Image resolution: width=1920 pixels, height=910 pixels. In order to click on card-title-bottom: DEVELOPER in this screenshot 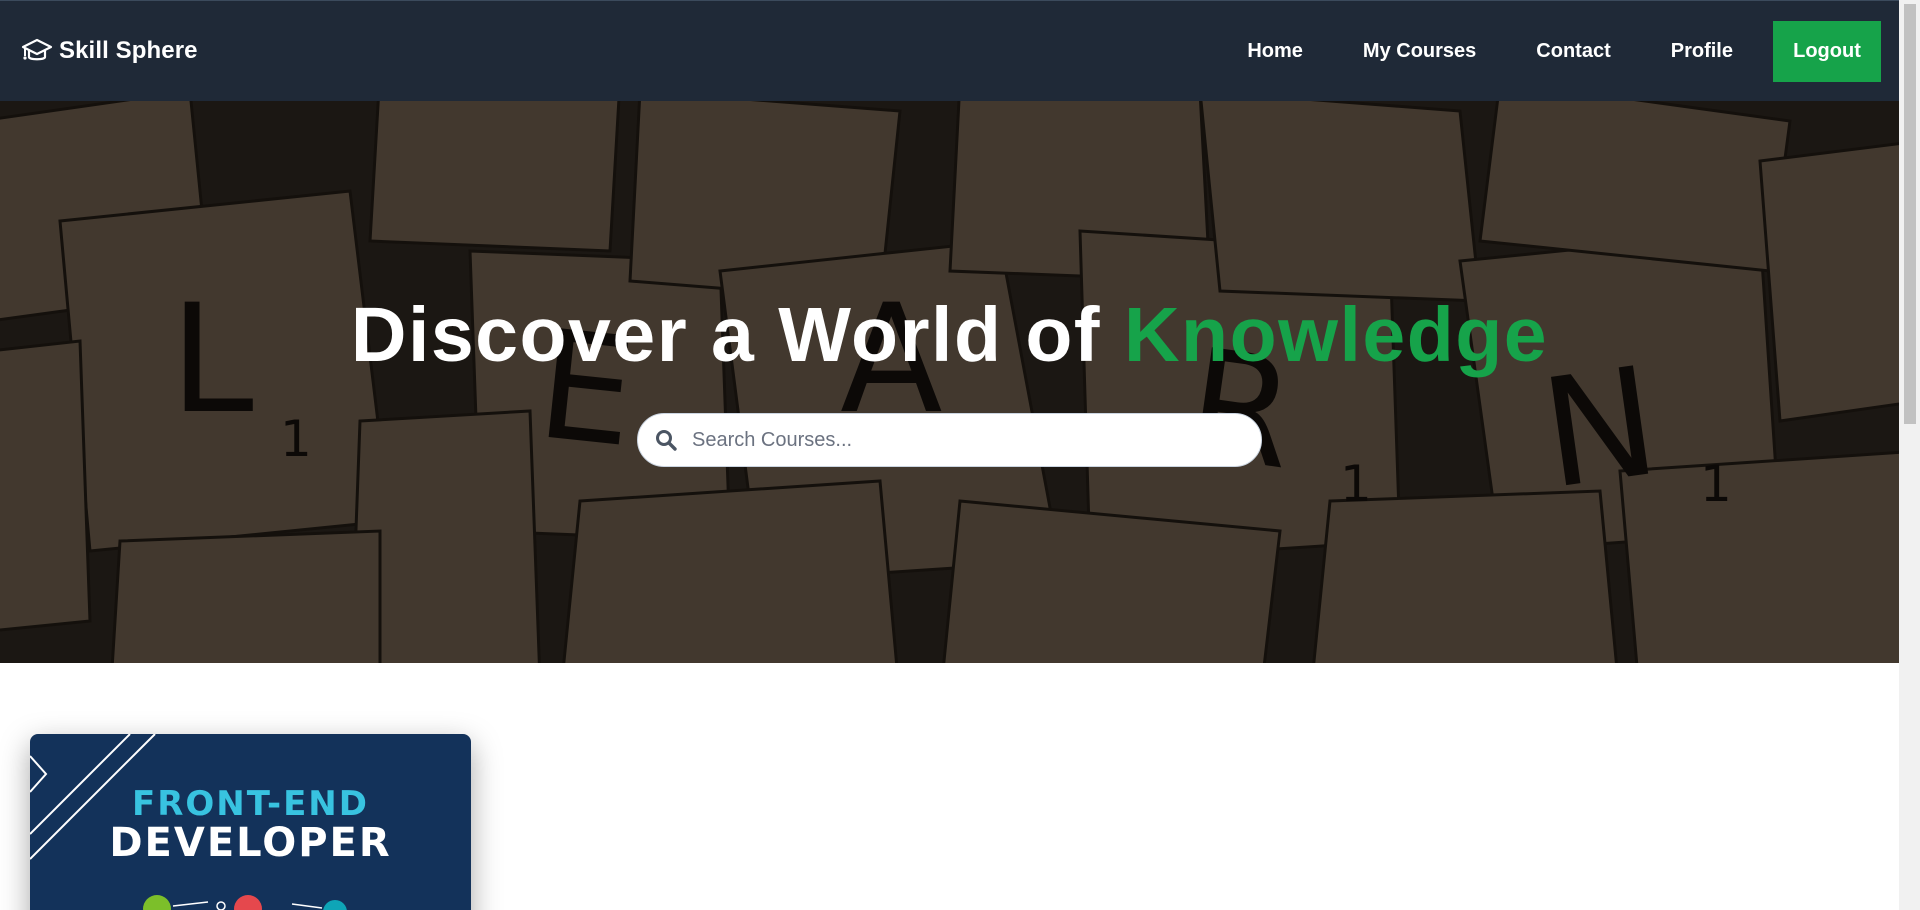, I will do `click(250, 843)`.